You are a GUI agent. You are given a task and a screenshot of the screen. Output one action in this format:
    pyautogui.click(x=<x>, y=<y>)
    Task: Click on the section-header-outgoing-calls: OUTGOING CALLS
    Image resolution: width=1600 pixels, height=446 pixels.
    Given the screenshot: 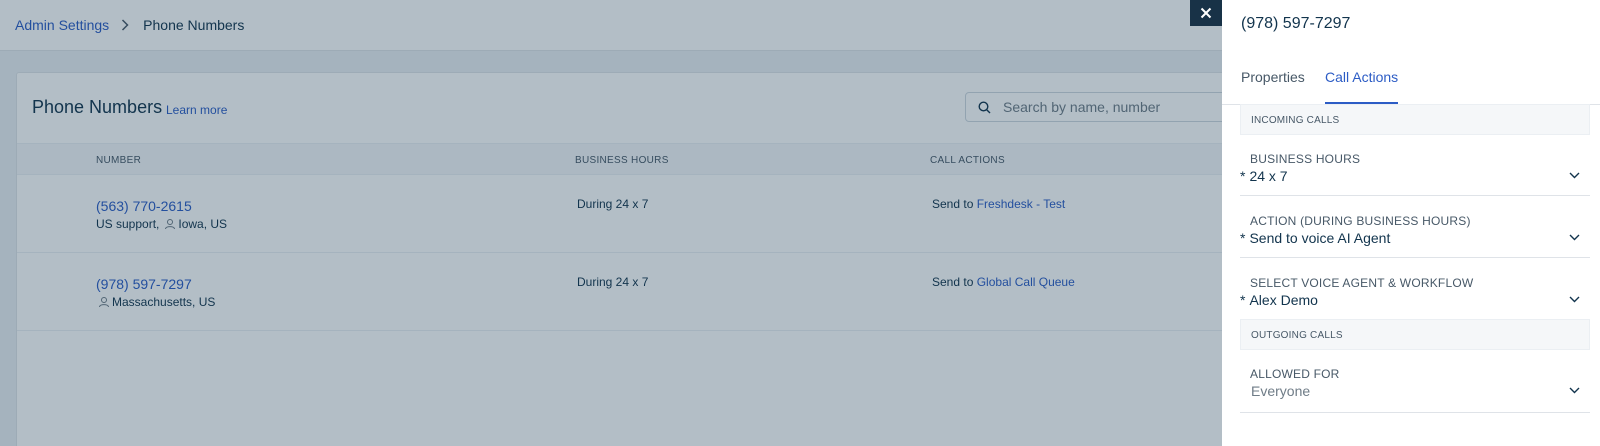 What is the action you would take?
    pyautogui.click(x=1415, y=334)
    